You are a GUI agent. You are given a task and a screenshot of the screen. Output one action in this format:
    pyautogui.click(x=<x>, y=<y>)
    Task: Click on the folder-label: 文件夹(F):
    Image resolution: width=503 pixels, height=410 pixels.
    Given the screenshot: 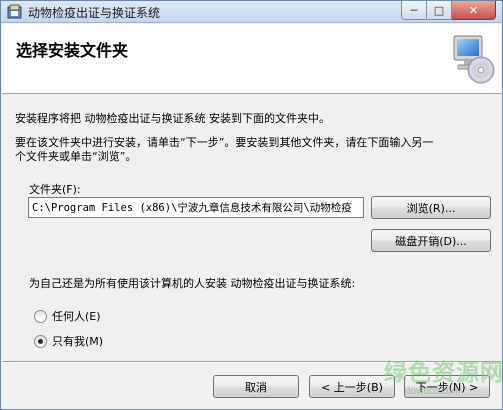 What is the action you would take?
    pyautogui.click(x=55, y=189)
    